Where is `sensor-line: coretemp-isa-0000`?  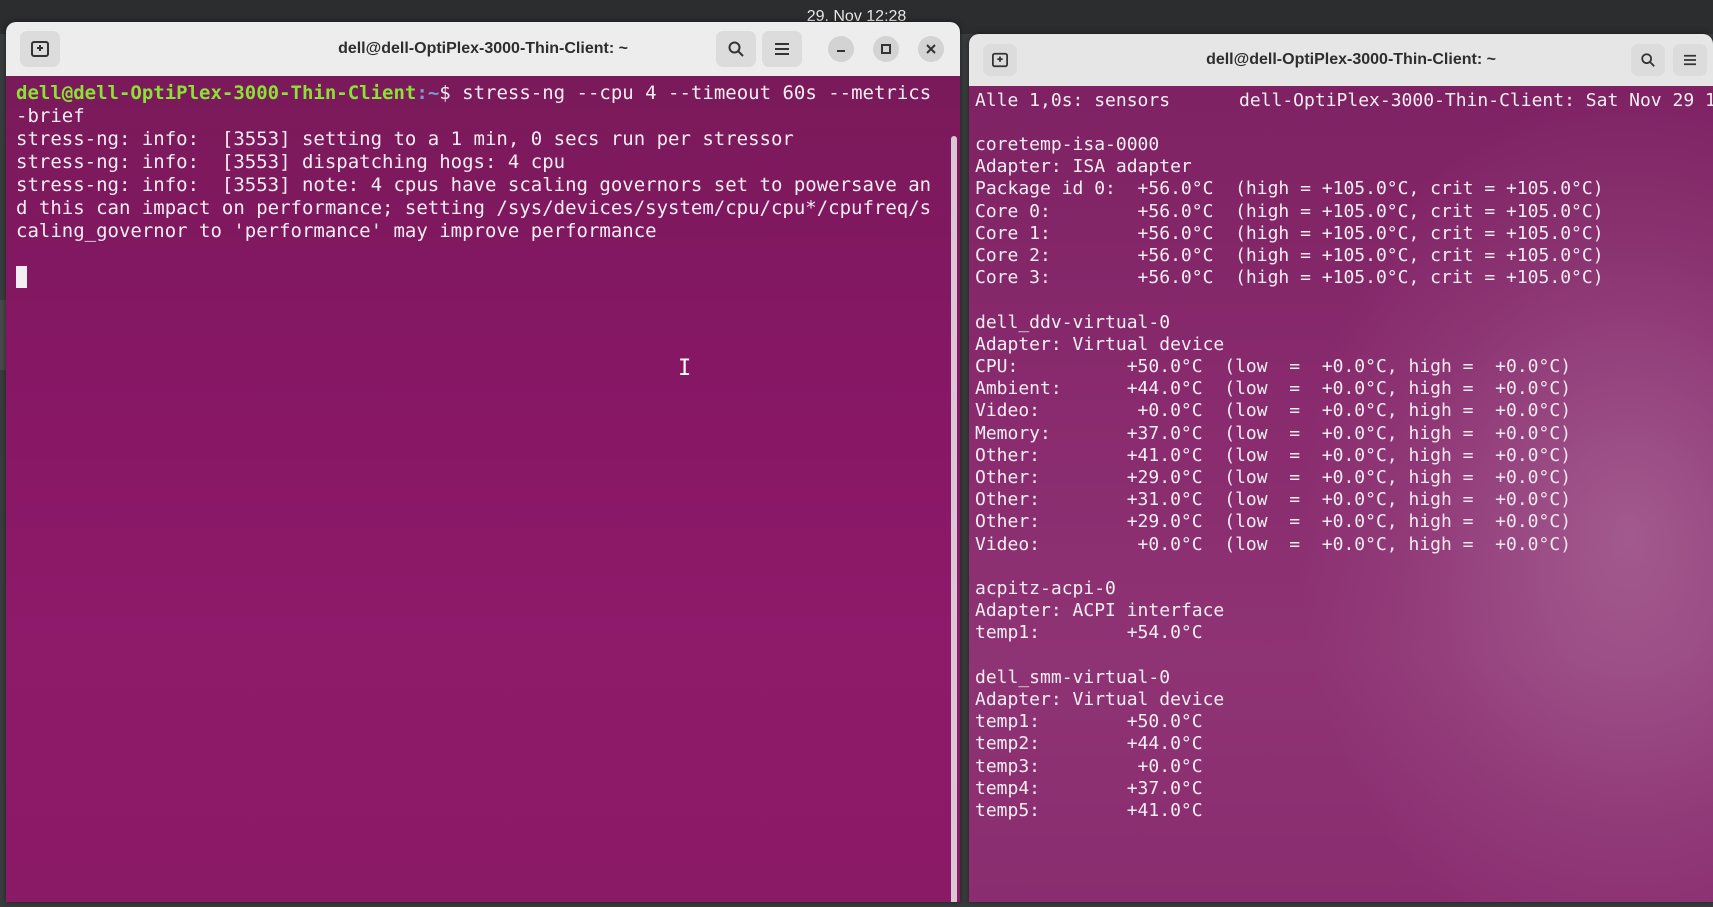 sensor-line: coretemp-isa-0000 is located at coordinates (1067, 144).